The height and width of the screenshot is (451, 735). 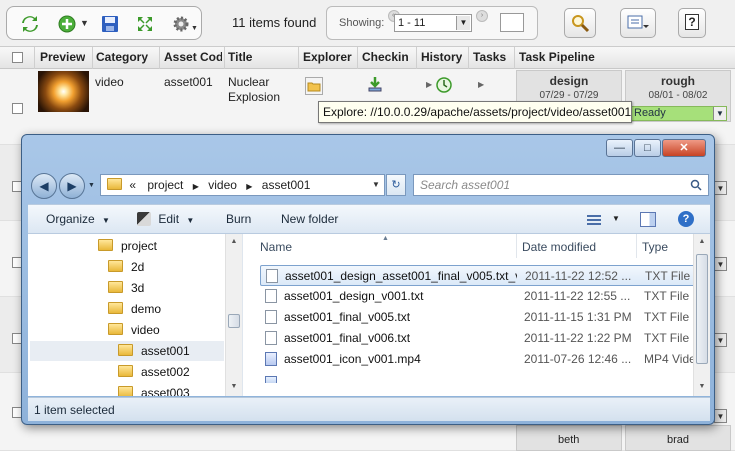 What do you see at coordinates (78, 219) in the screenshot?
I see `organize-menu: Organize ▼` at bounding box center [78, 219].